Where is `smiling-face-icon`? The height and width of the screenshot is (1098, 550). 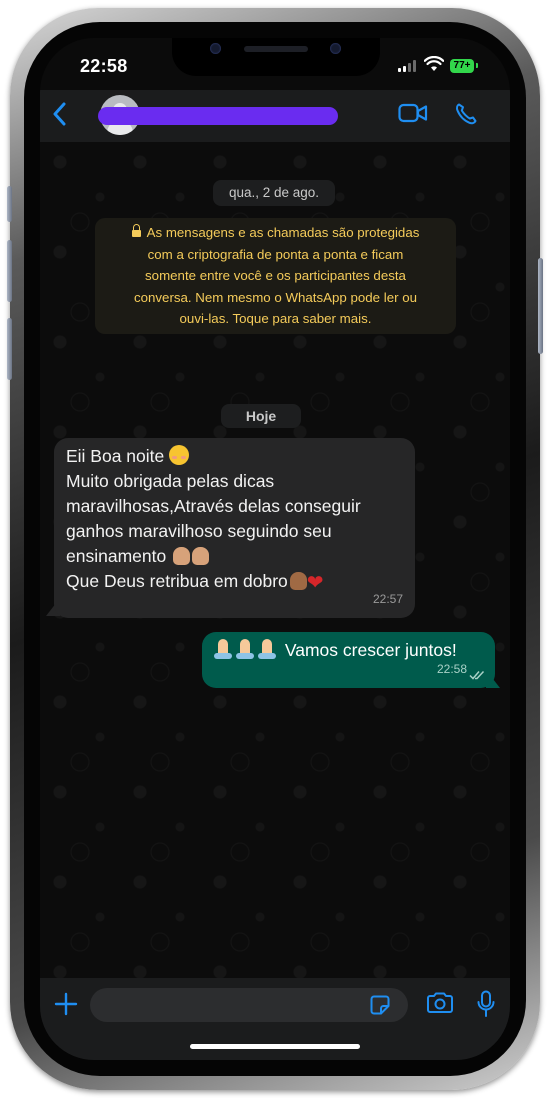
smiling-face-icon is located at coordinates (179, 455).